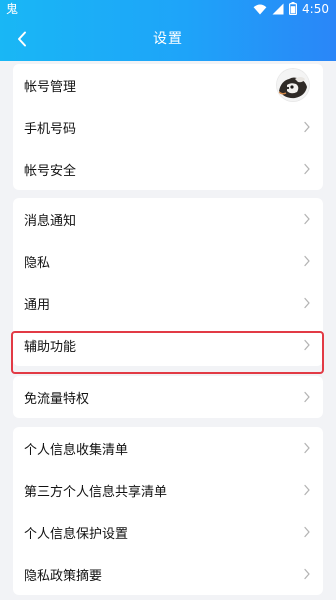 The height and width of the screenshot is (600, 336). I want to click on avatar, so click(293, 85).